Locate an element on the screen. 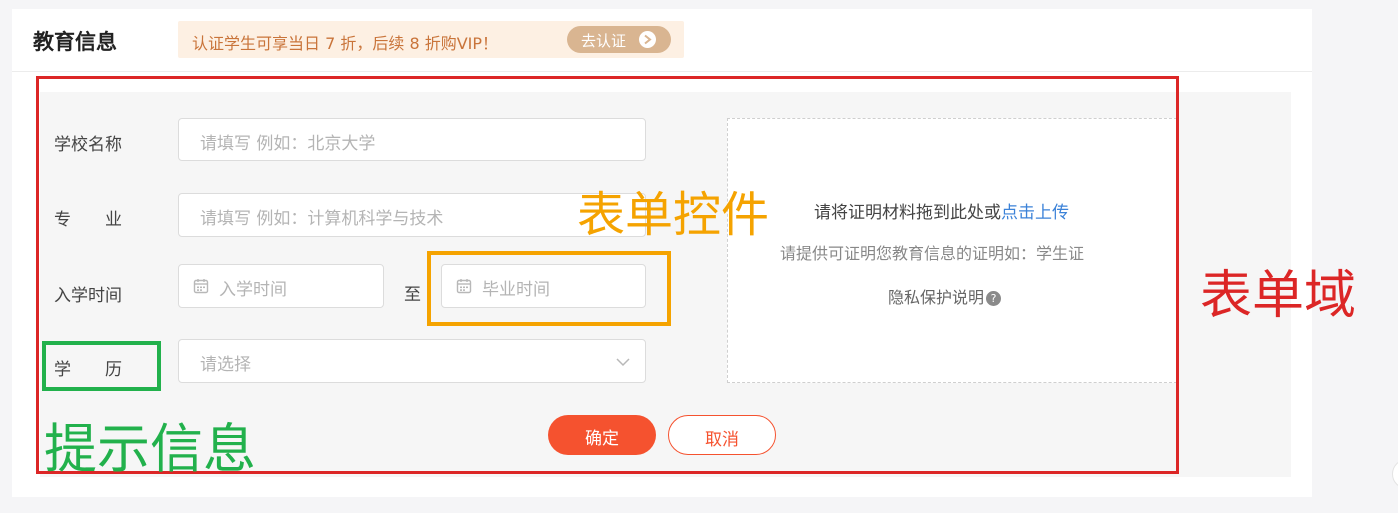 This screenshot has width=1398, height=513. form-control-highlight is located at coordinates (549, 288).